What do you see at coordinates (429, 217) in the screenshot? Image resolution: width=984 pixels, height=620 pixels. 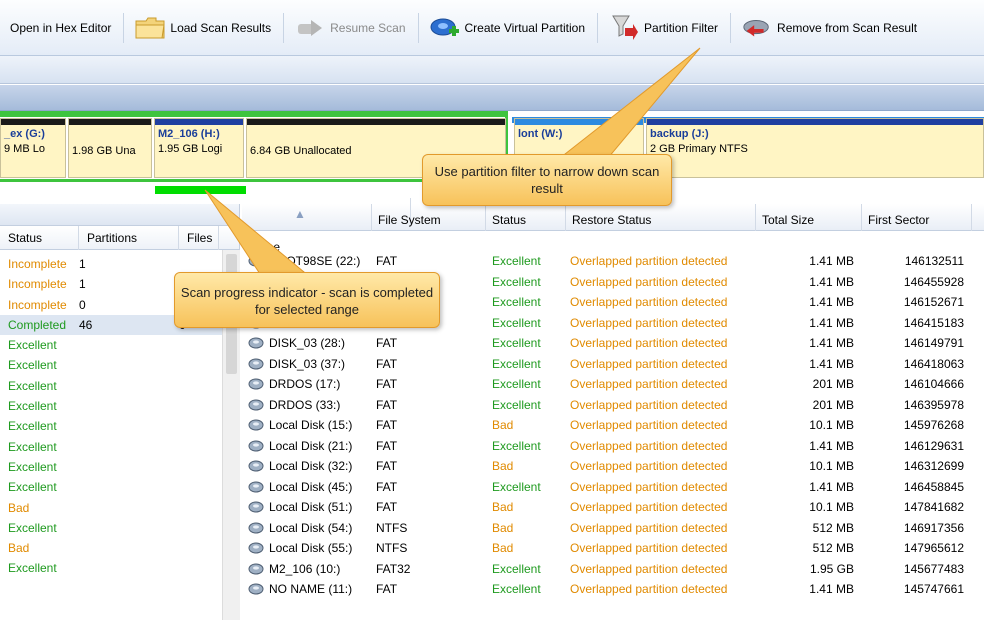 I see `column-header-file-system: File System` at bounding box center [429, 217].